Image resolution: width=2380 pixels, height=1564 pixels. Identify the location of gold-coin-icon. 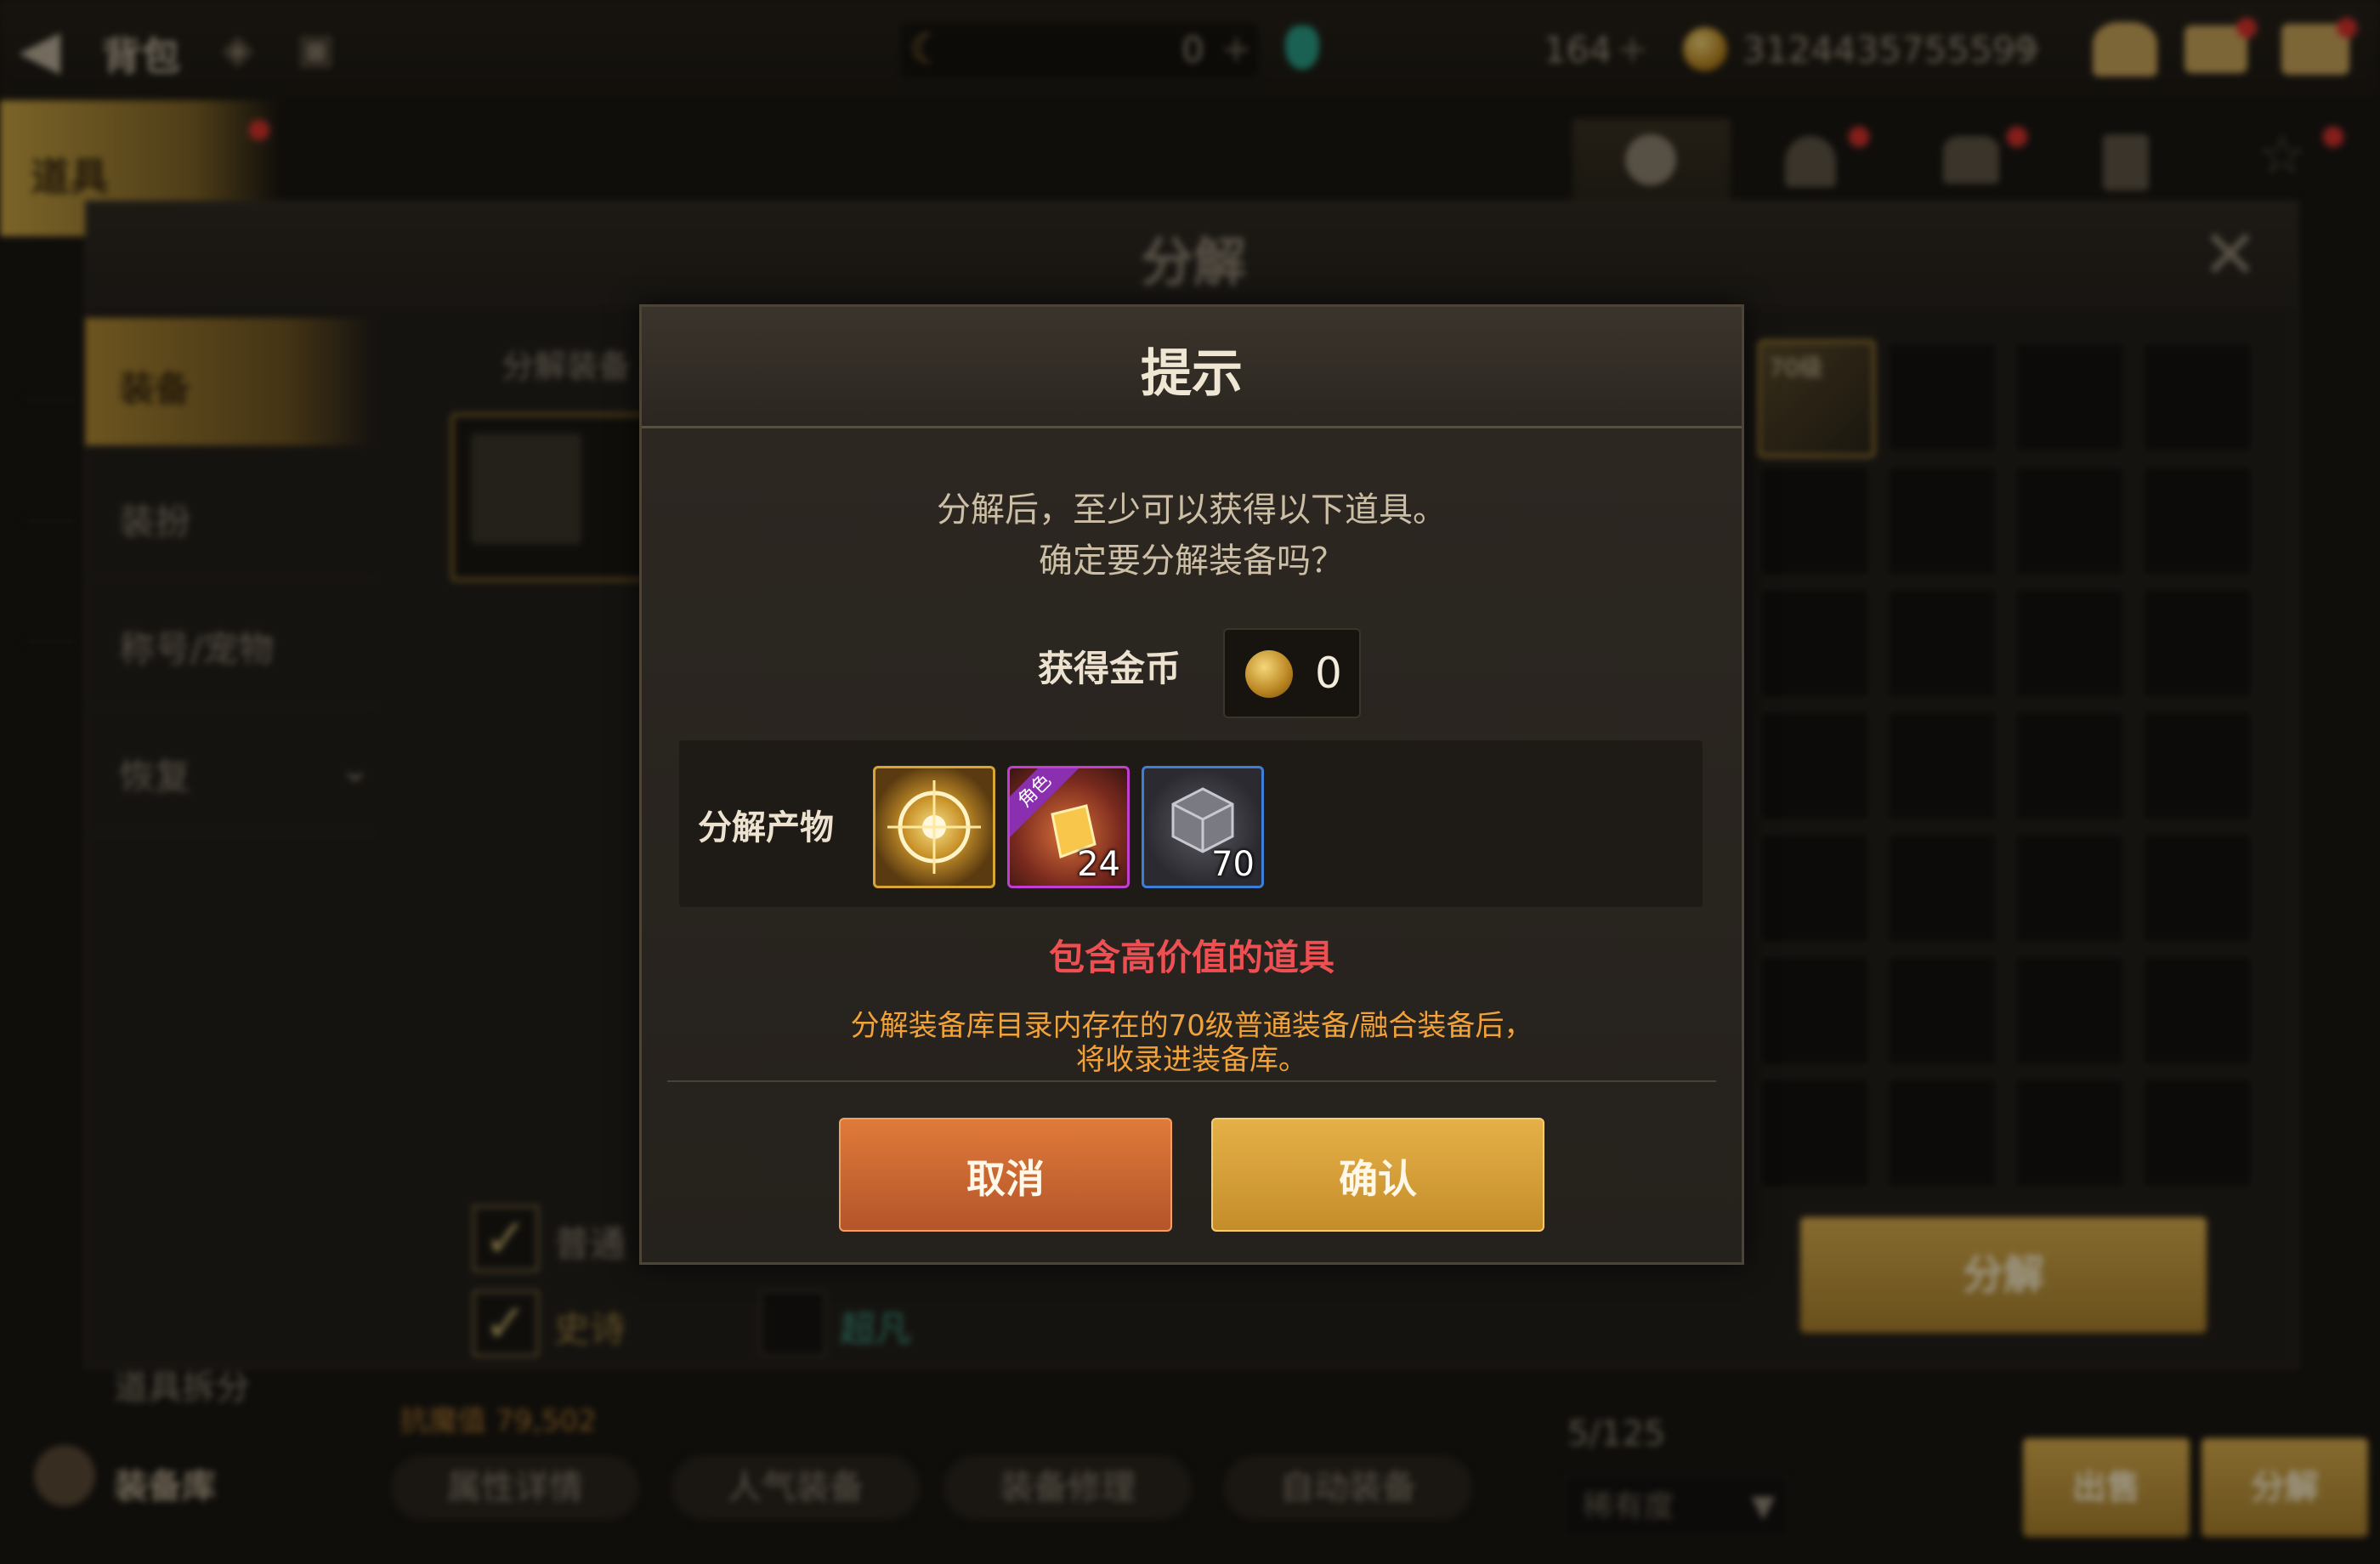
(1269, 674).